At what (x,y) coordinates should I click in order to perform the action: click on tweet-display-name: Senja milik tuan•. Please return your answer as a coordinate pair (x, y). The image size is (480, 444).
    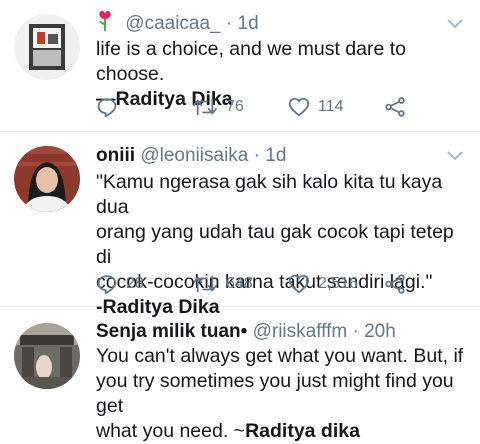
    Looking at the image, I should click on (171, 331).